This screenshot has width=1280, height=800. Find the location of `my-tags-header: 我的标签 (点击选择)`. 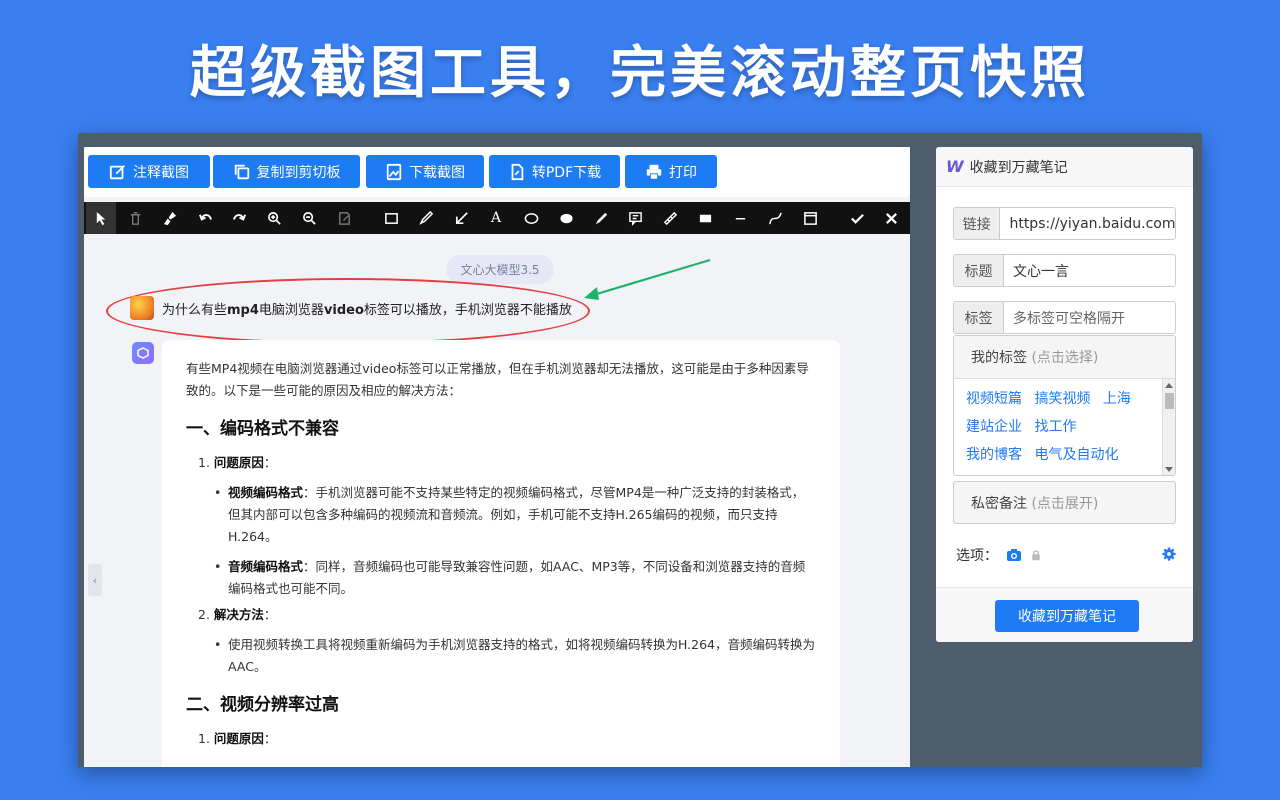

my-tags-header: 我的标签 (点击选择) is located at coordinates (1064, 357).